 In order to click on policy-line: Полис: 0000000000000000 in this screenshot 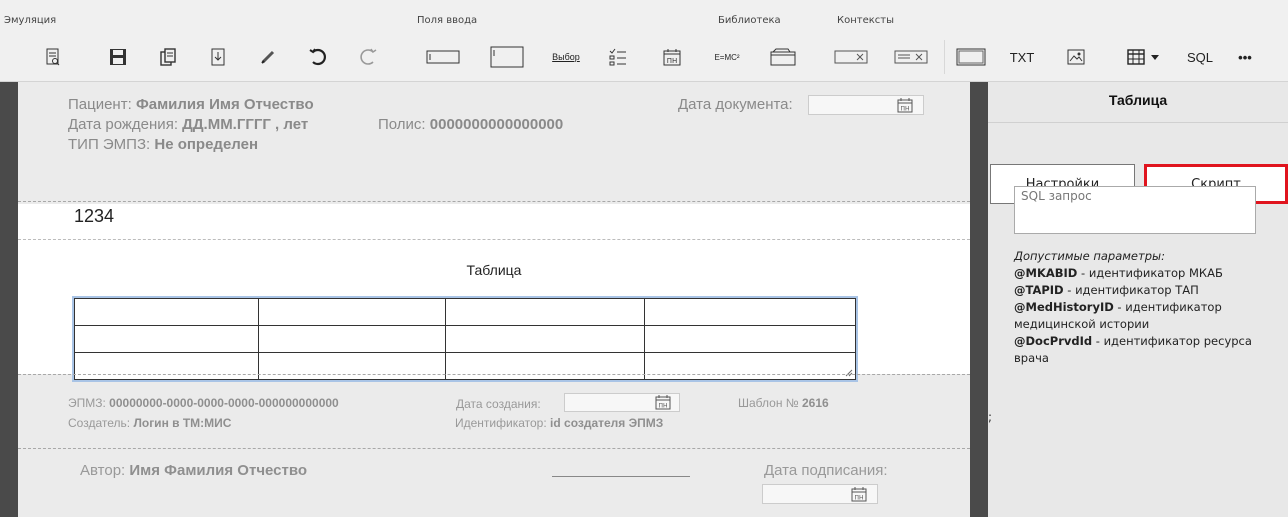, I will do `click(470, 124)`.